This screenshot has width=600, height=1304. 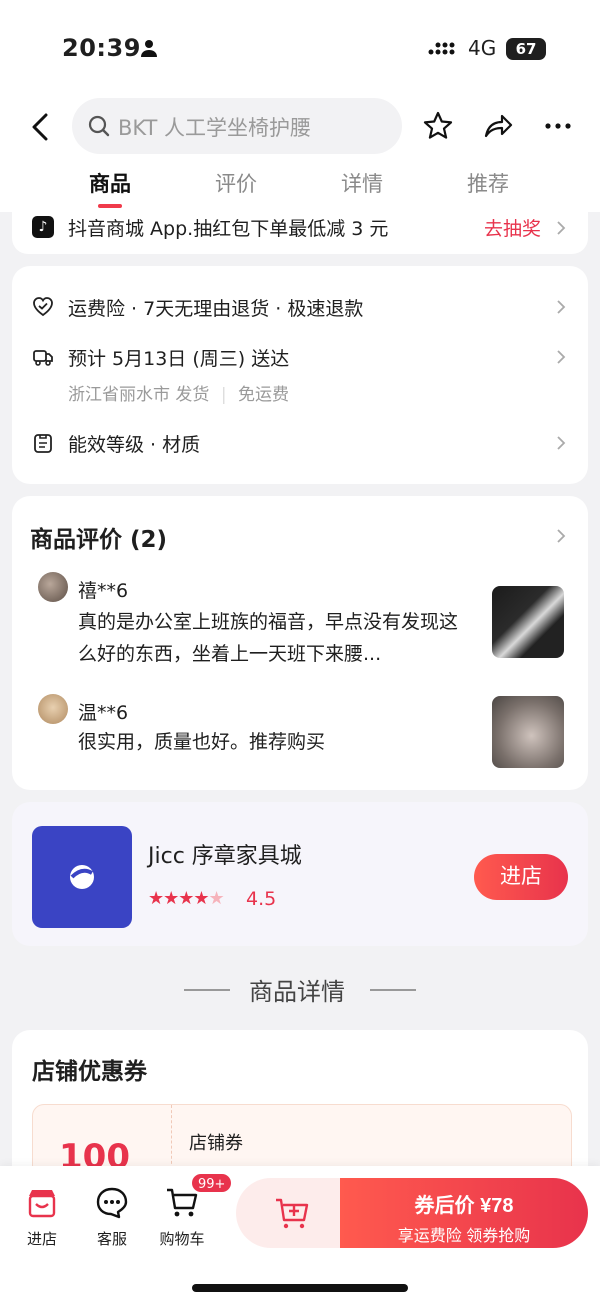 I want to click on clipboard-icon, so click(x=43, y=443).